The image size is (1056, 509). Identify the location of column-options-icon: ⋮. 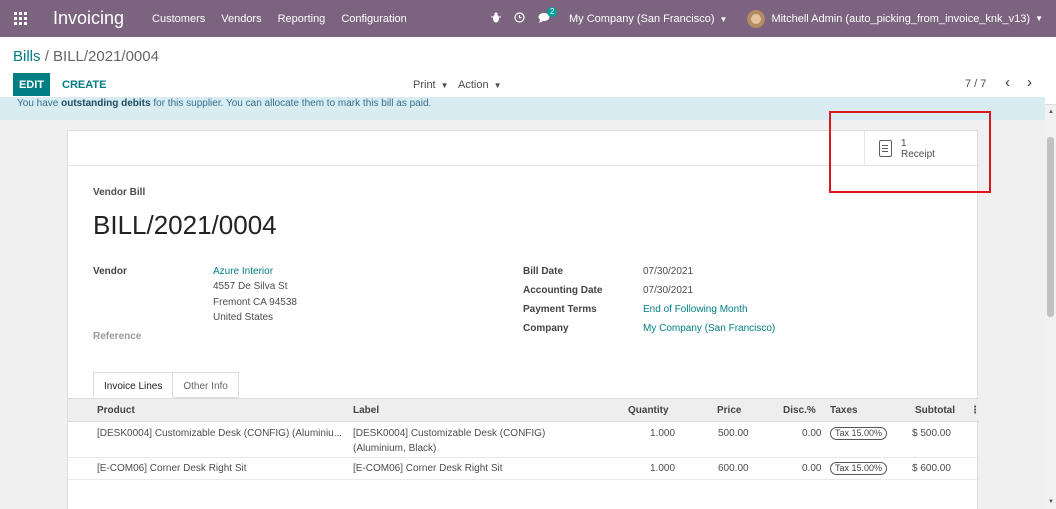
(975, 410).